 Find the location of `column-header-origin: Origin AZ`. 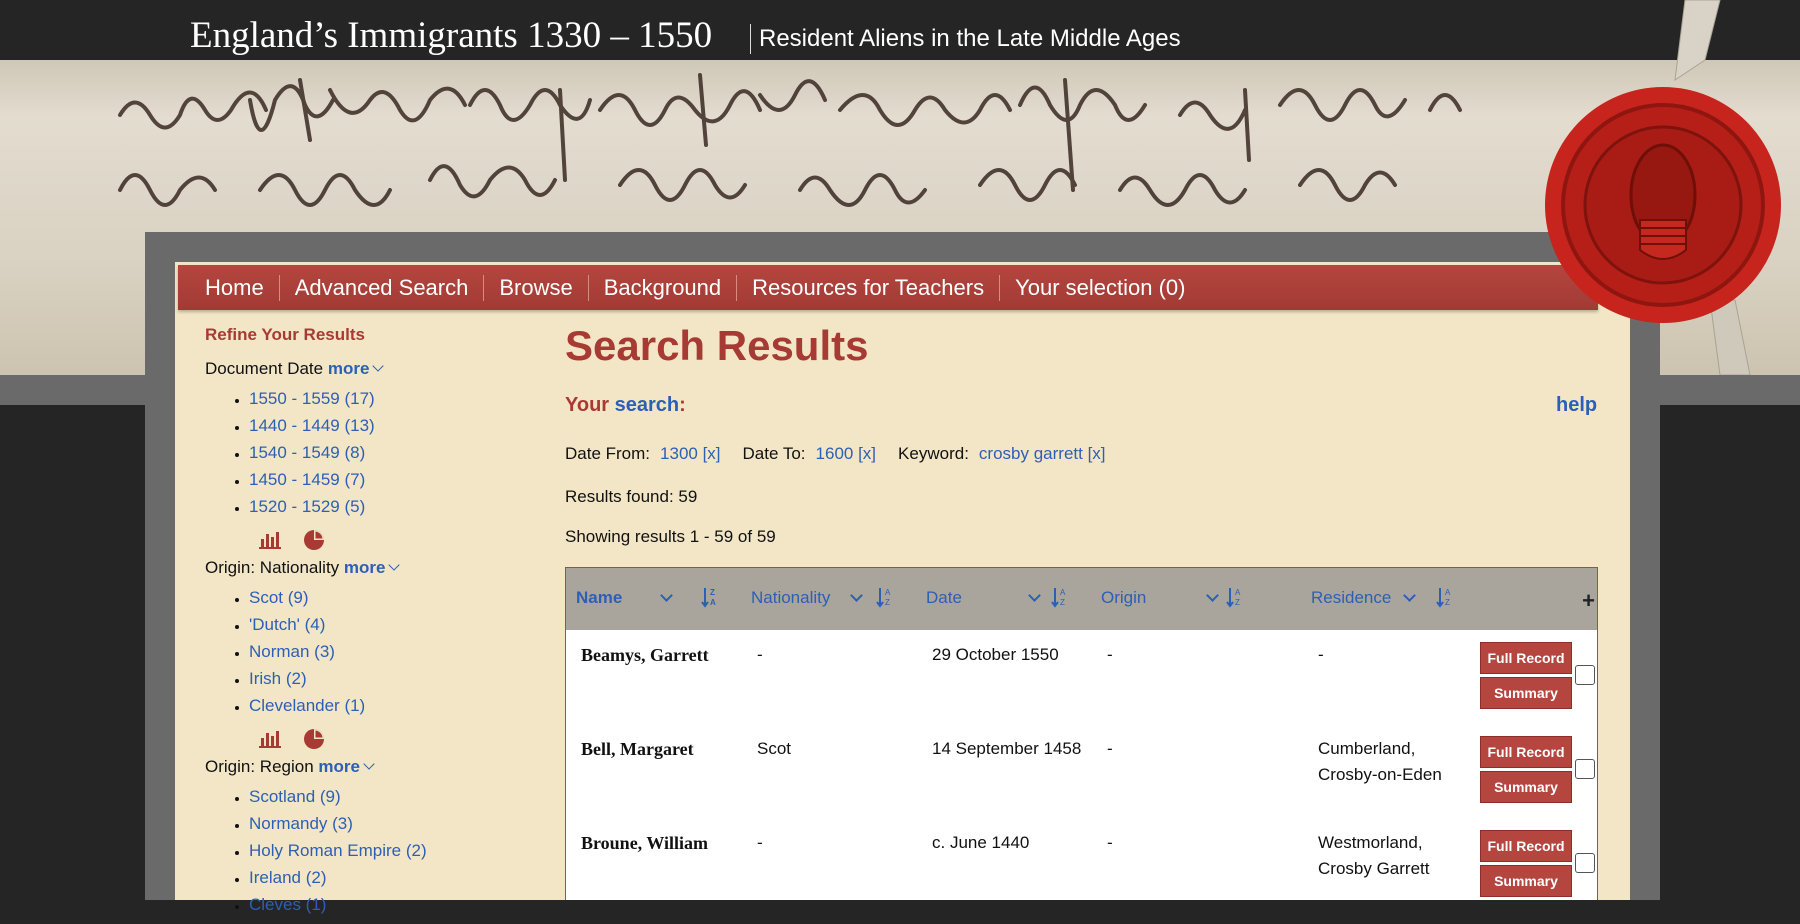

column-header-origin: Origin AZ is located at coordinates (1171, 598).